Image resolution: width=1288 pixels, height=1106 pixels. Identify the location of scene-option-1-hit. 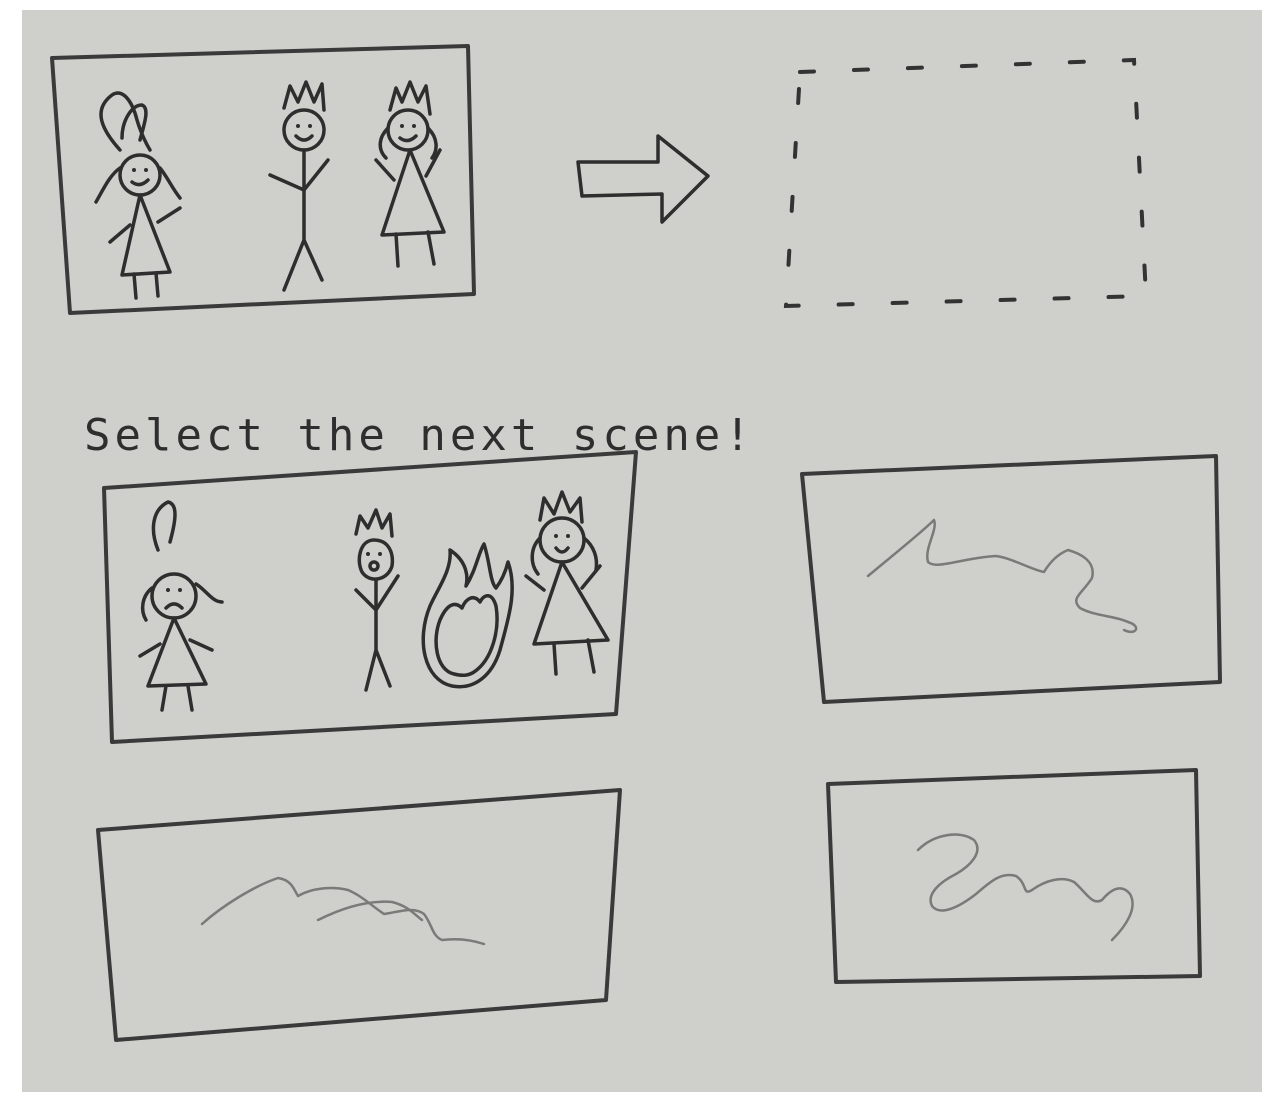
(370, 597).